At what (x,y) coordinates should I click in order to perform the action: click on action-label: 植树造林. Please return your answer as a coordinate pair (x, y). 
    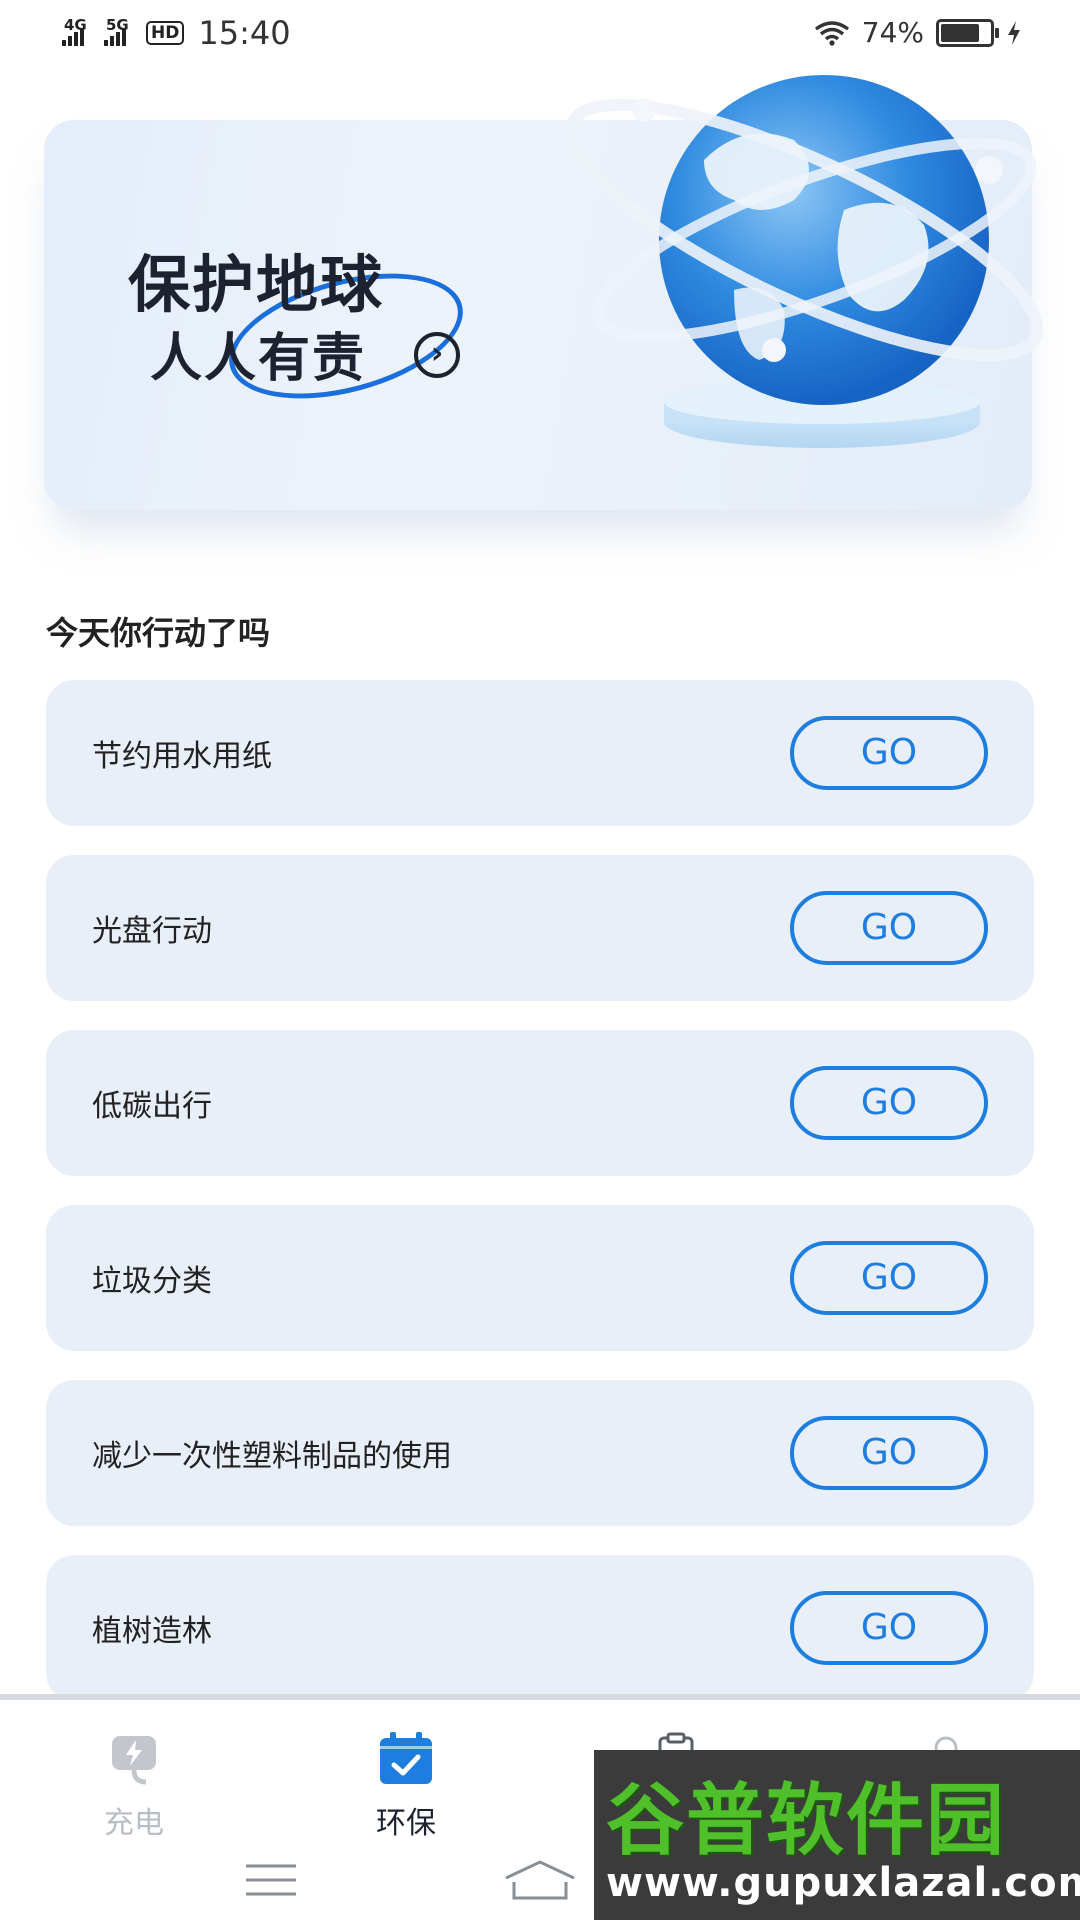
    Looking at the image, I should click on (152, 1631).